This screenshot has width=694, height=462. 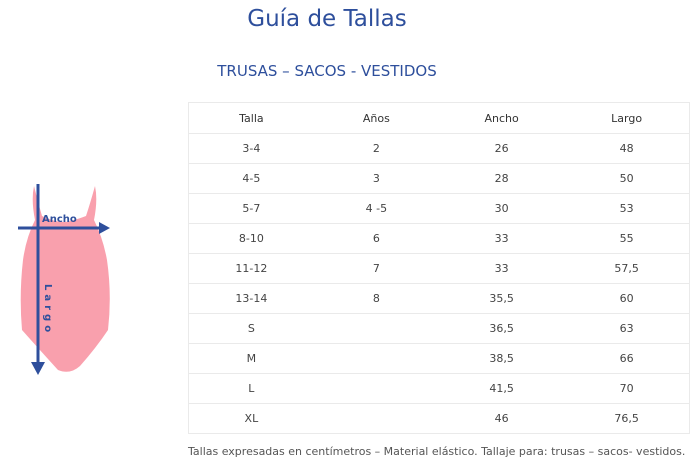 I want to click on table-header-row: Talla Años Ancho Largo, so click(x=439, y=118).